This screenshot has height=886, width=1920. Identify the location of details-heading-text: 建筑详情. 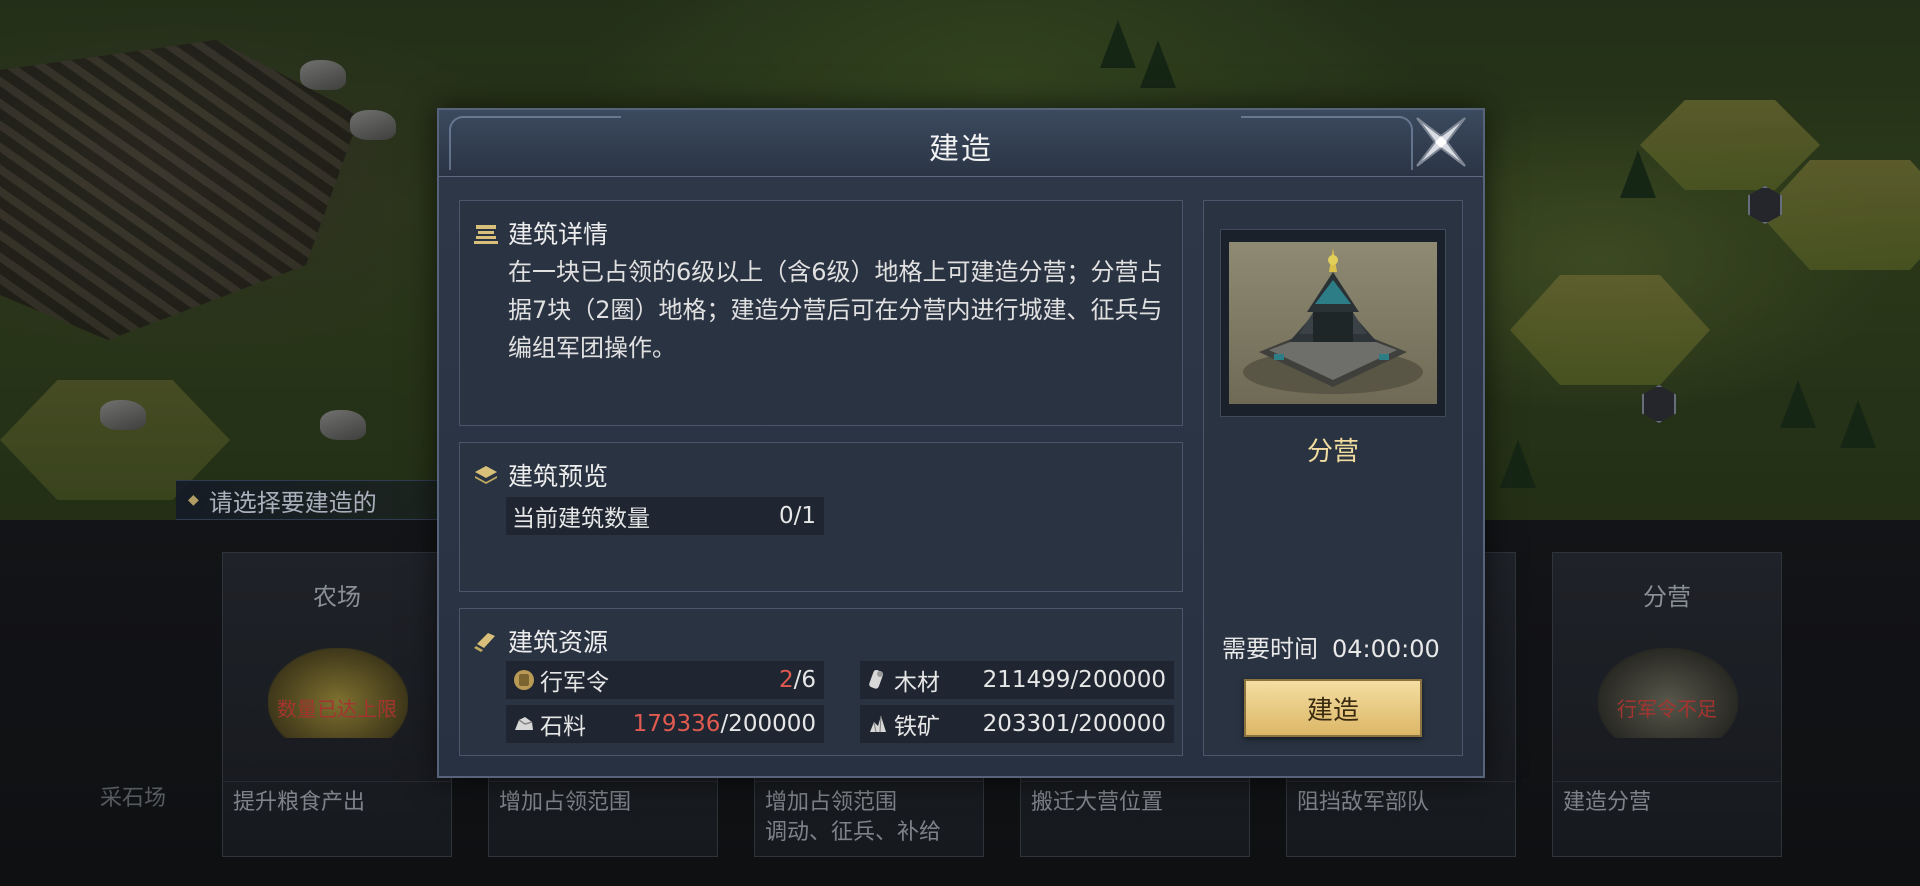
(558, 234).